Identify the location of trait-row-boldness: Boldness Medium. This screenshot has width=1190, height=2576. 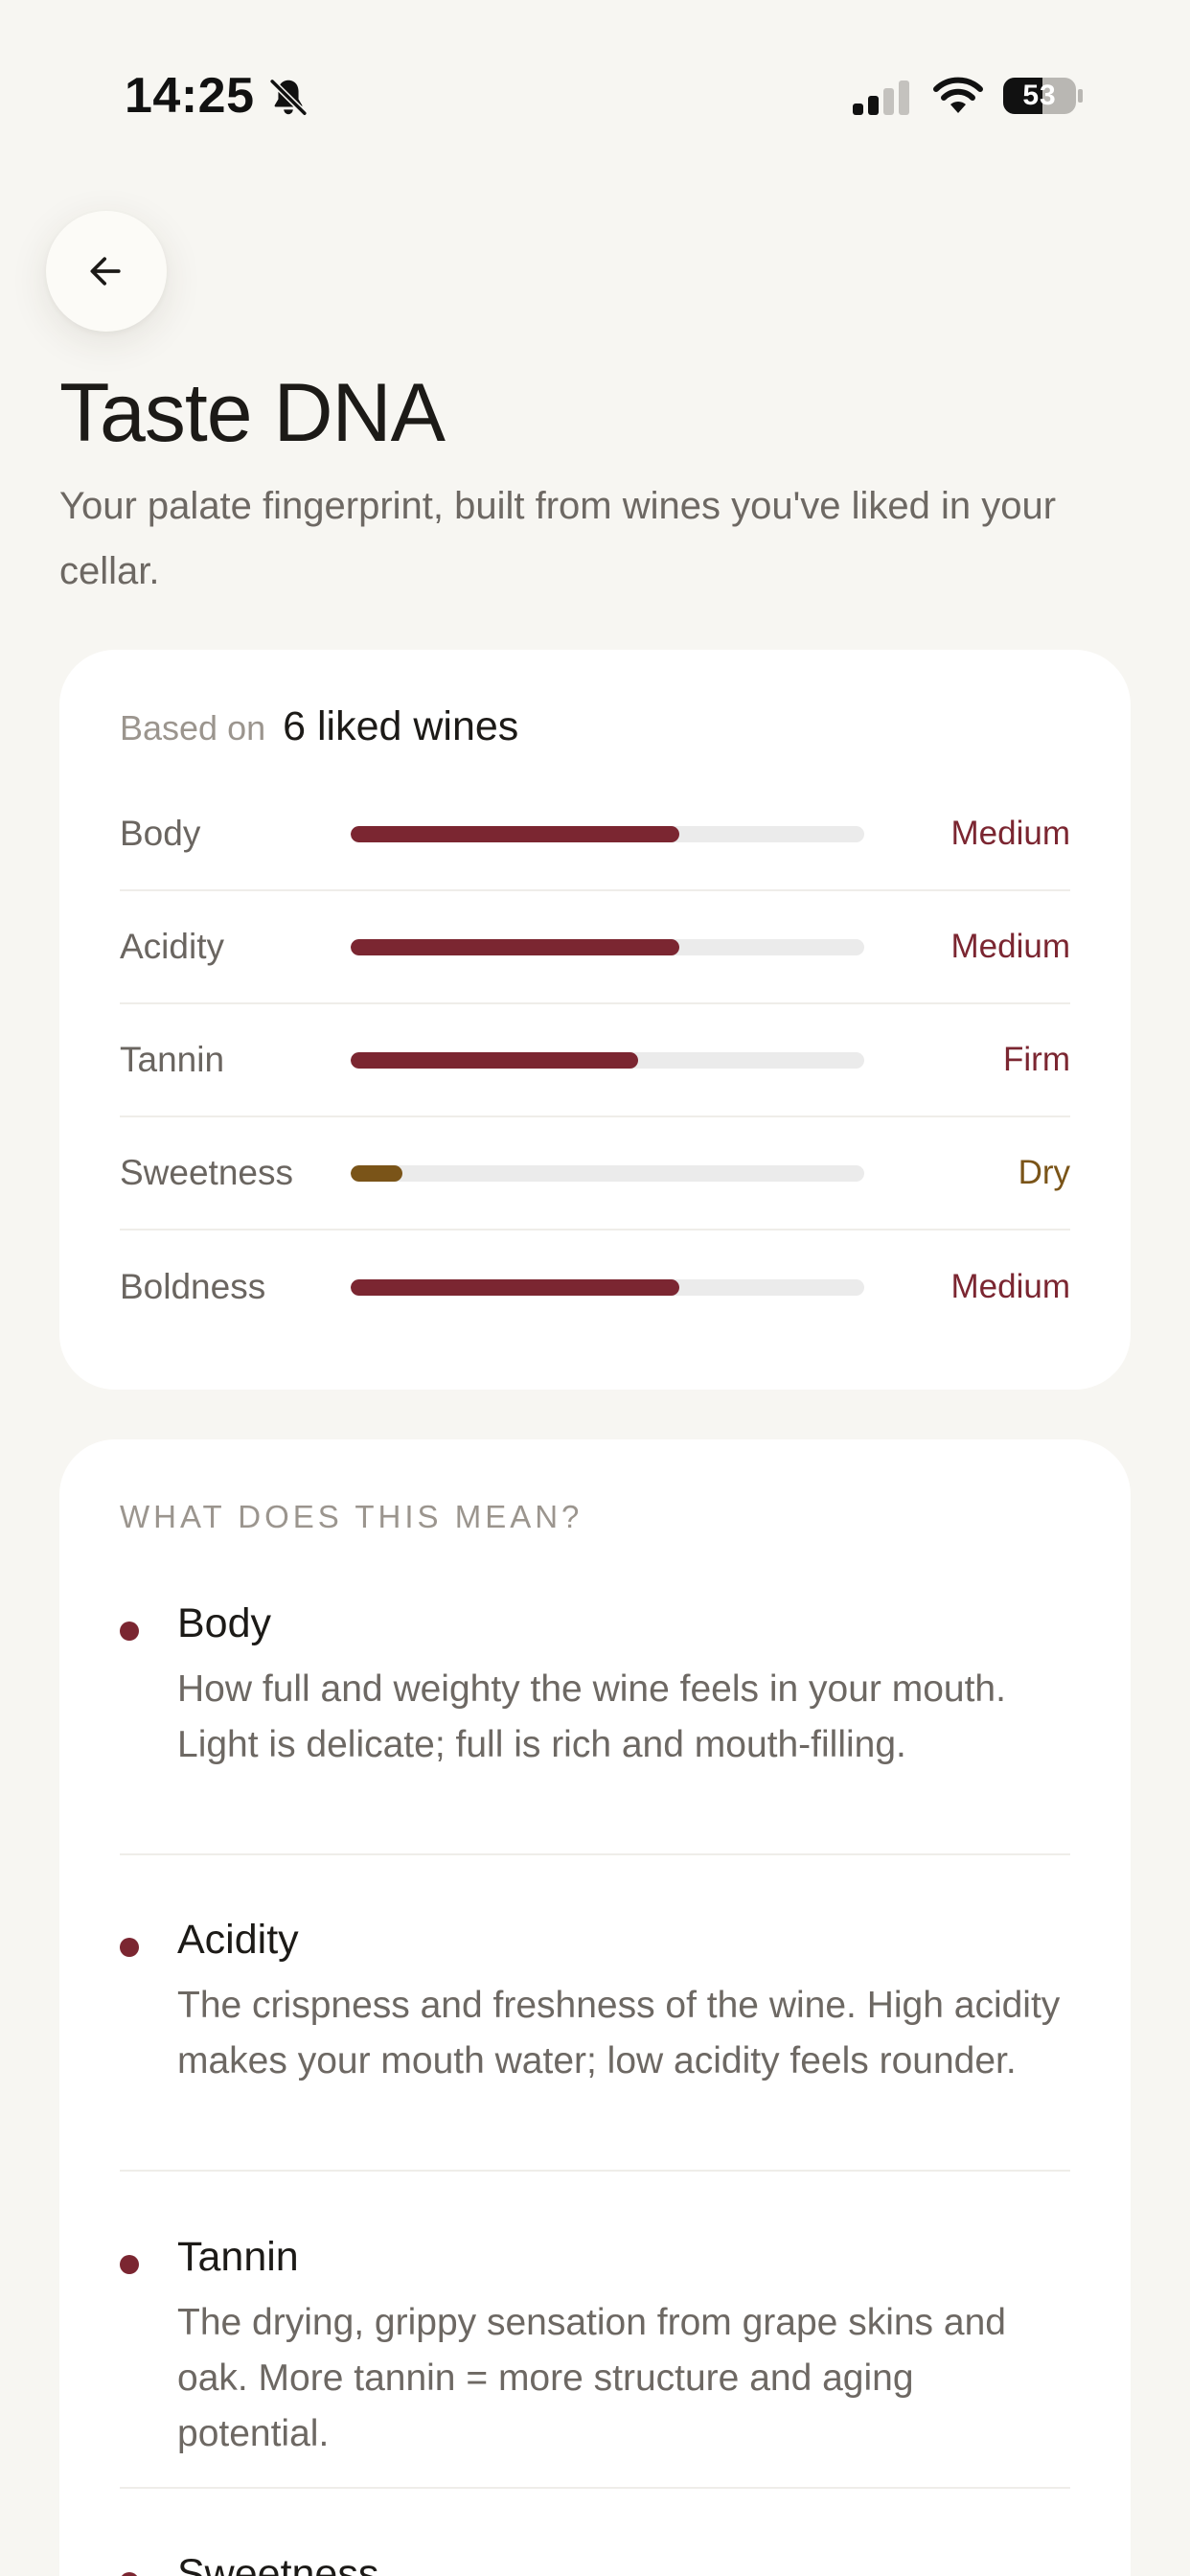
(595, 1287).